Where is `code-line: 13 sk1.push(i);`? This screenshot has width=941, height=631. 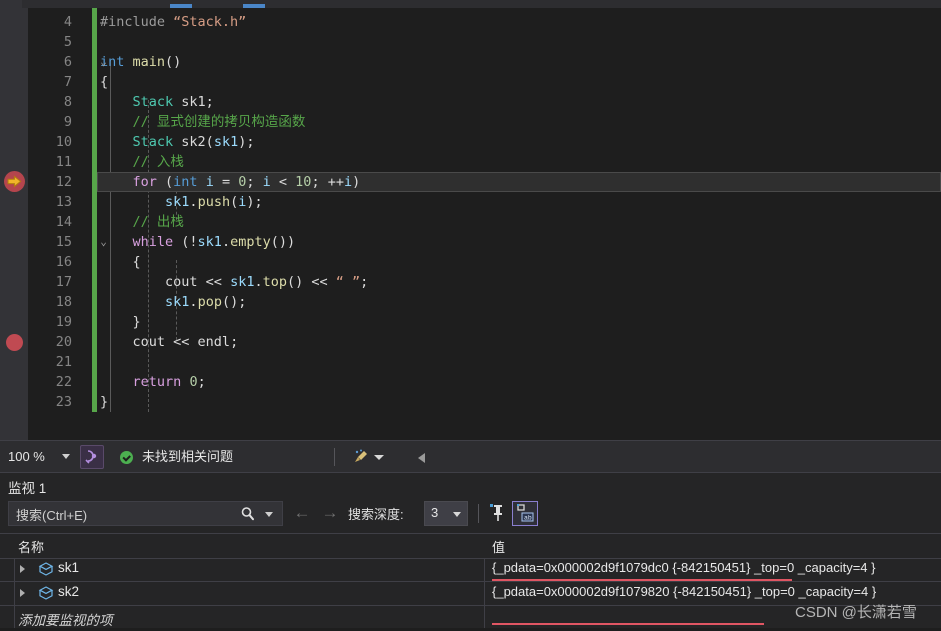 code-line: 13 sk1.push(i); is located at coordinates (470, 202).